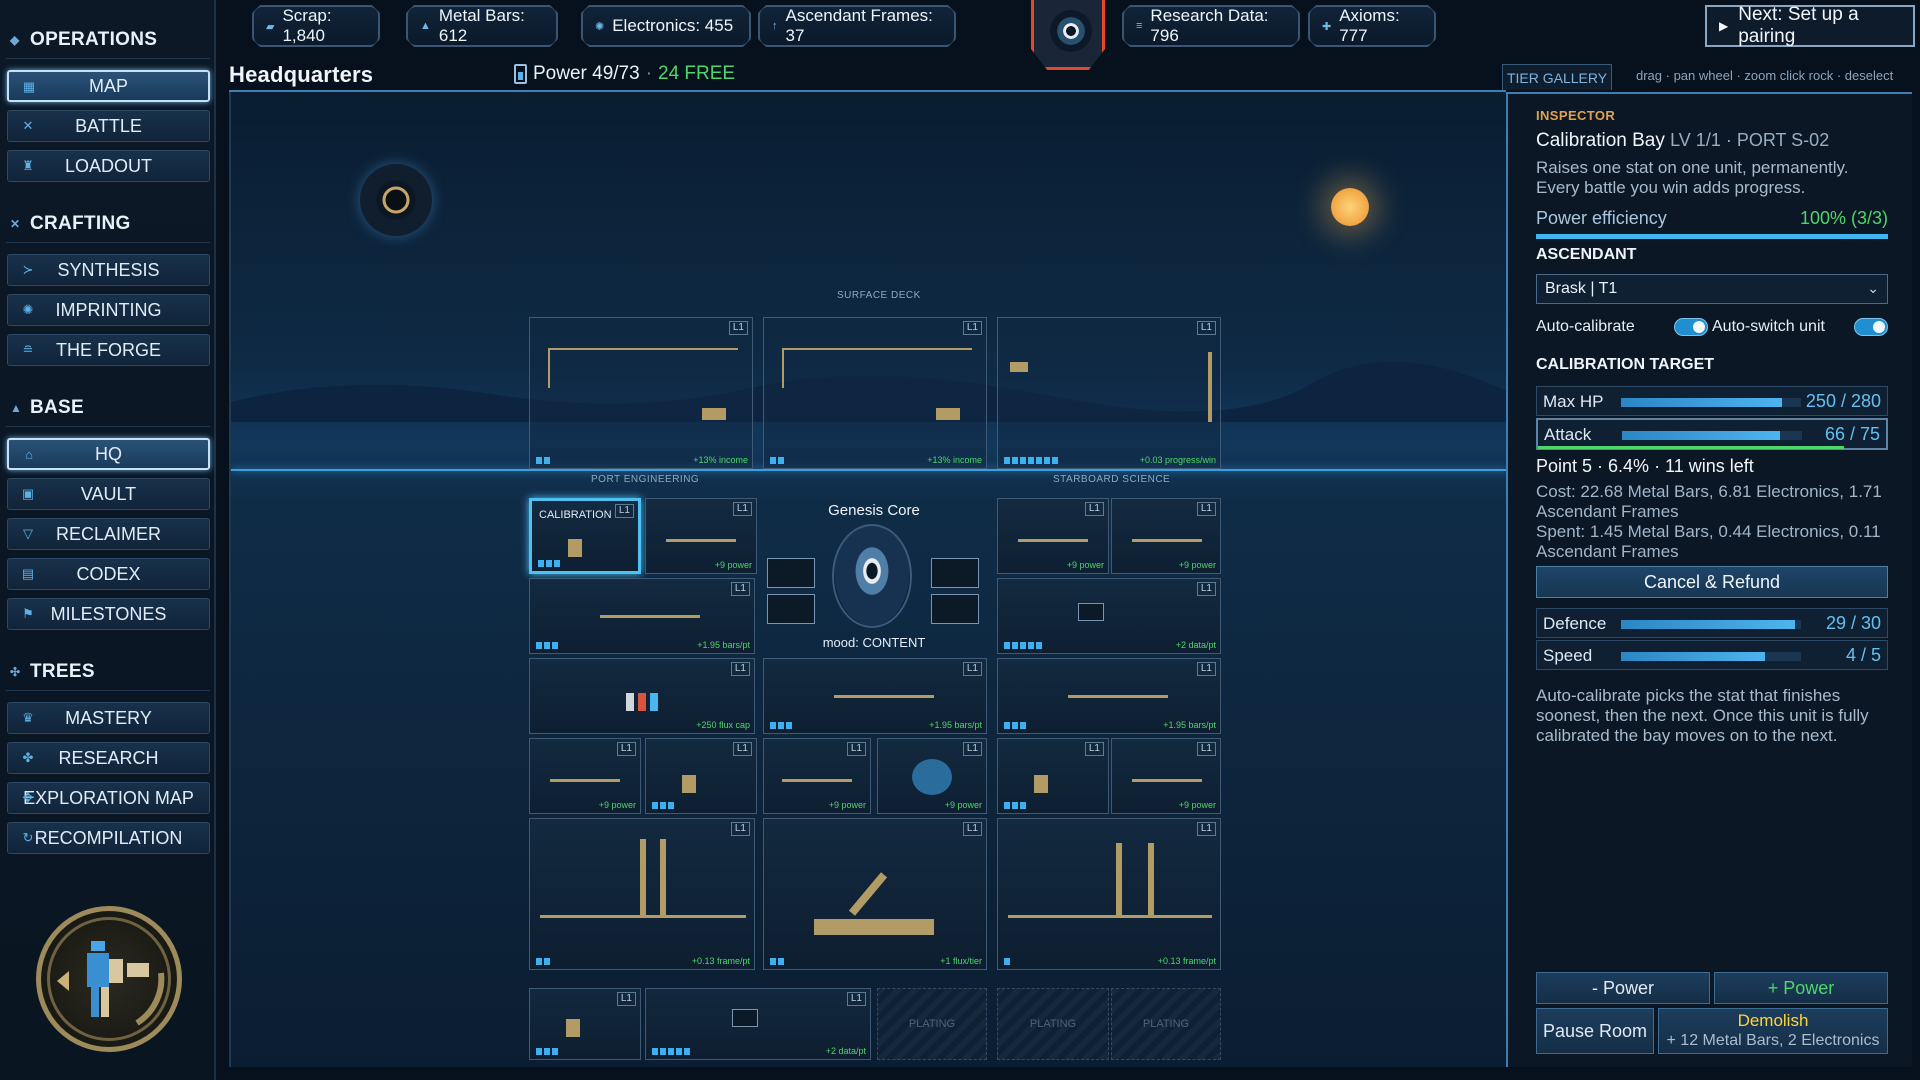 The image size is (1920, 1080). I want to click on room-surface-1: L1 +13% income, so click(641, 393).